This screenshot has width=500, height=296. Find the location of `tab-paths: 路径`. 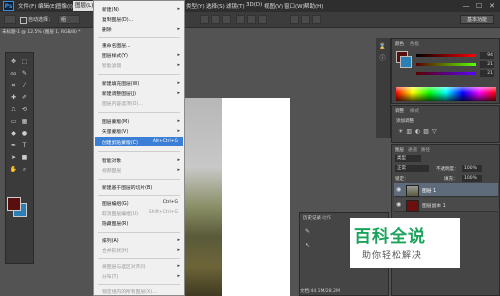

tab-paths: 路径 is located at coordinates (425, 150).